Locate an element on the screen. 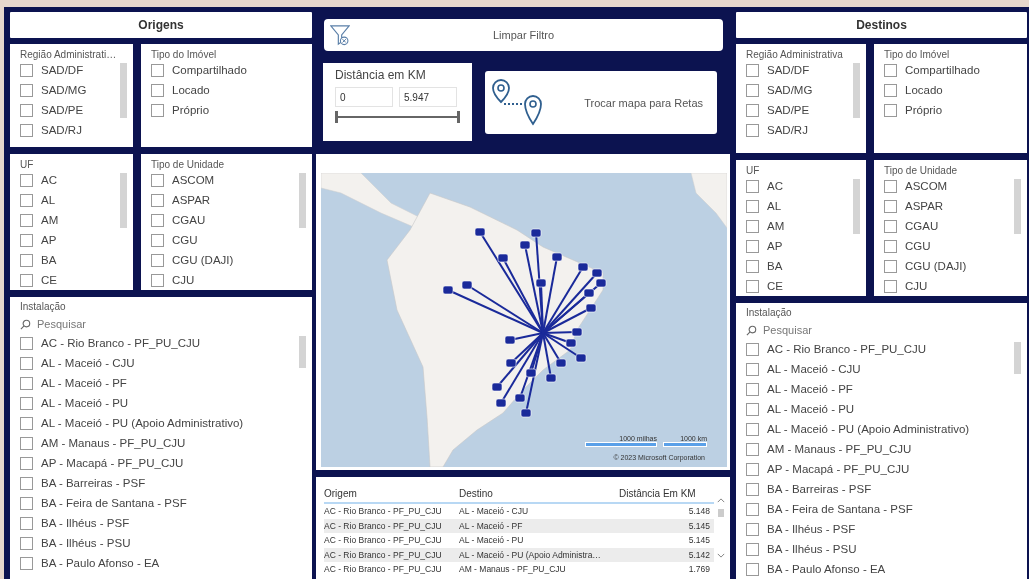  filter-option: SAD/RJ is located at coordinates (70, 130).